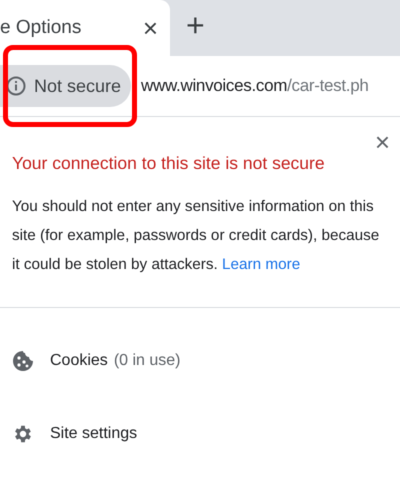 This screenshot has width=400, height=482. Describe the element at coordinates (79, 361) in the screenshot. I see `menu-item-label: Cookies` at that location.